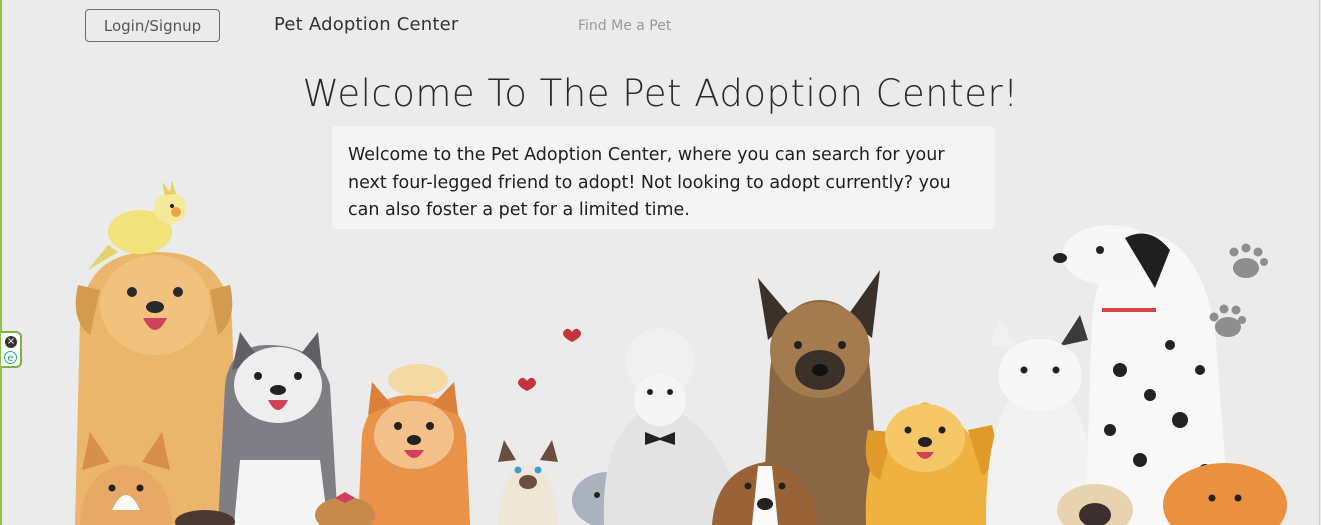 This screenshot has height=525, width=1321. I want to click on siamese-cat-illustration, so click(528, 482).